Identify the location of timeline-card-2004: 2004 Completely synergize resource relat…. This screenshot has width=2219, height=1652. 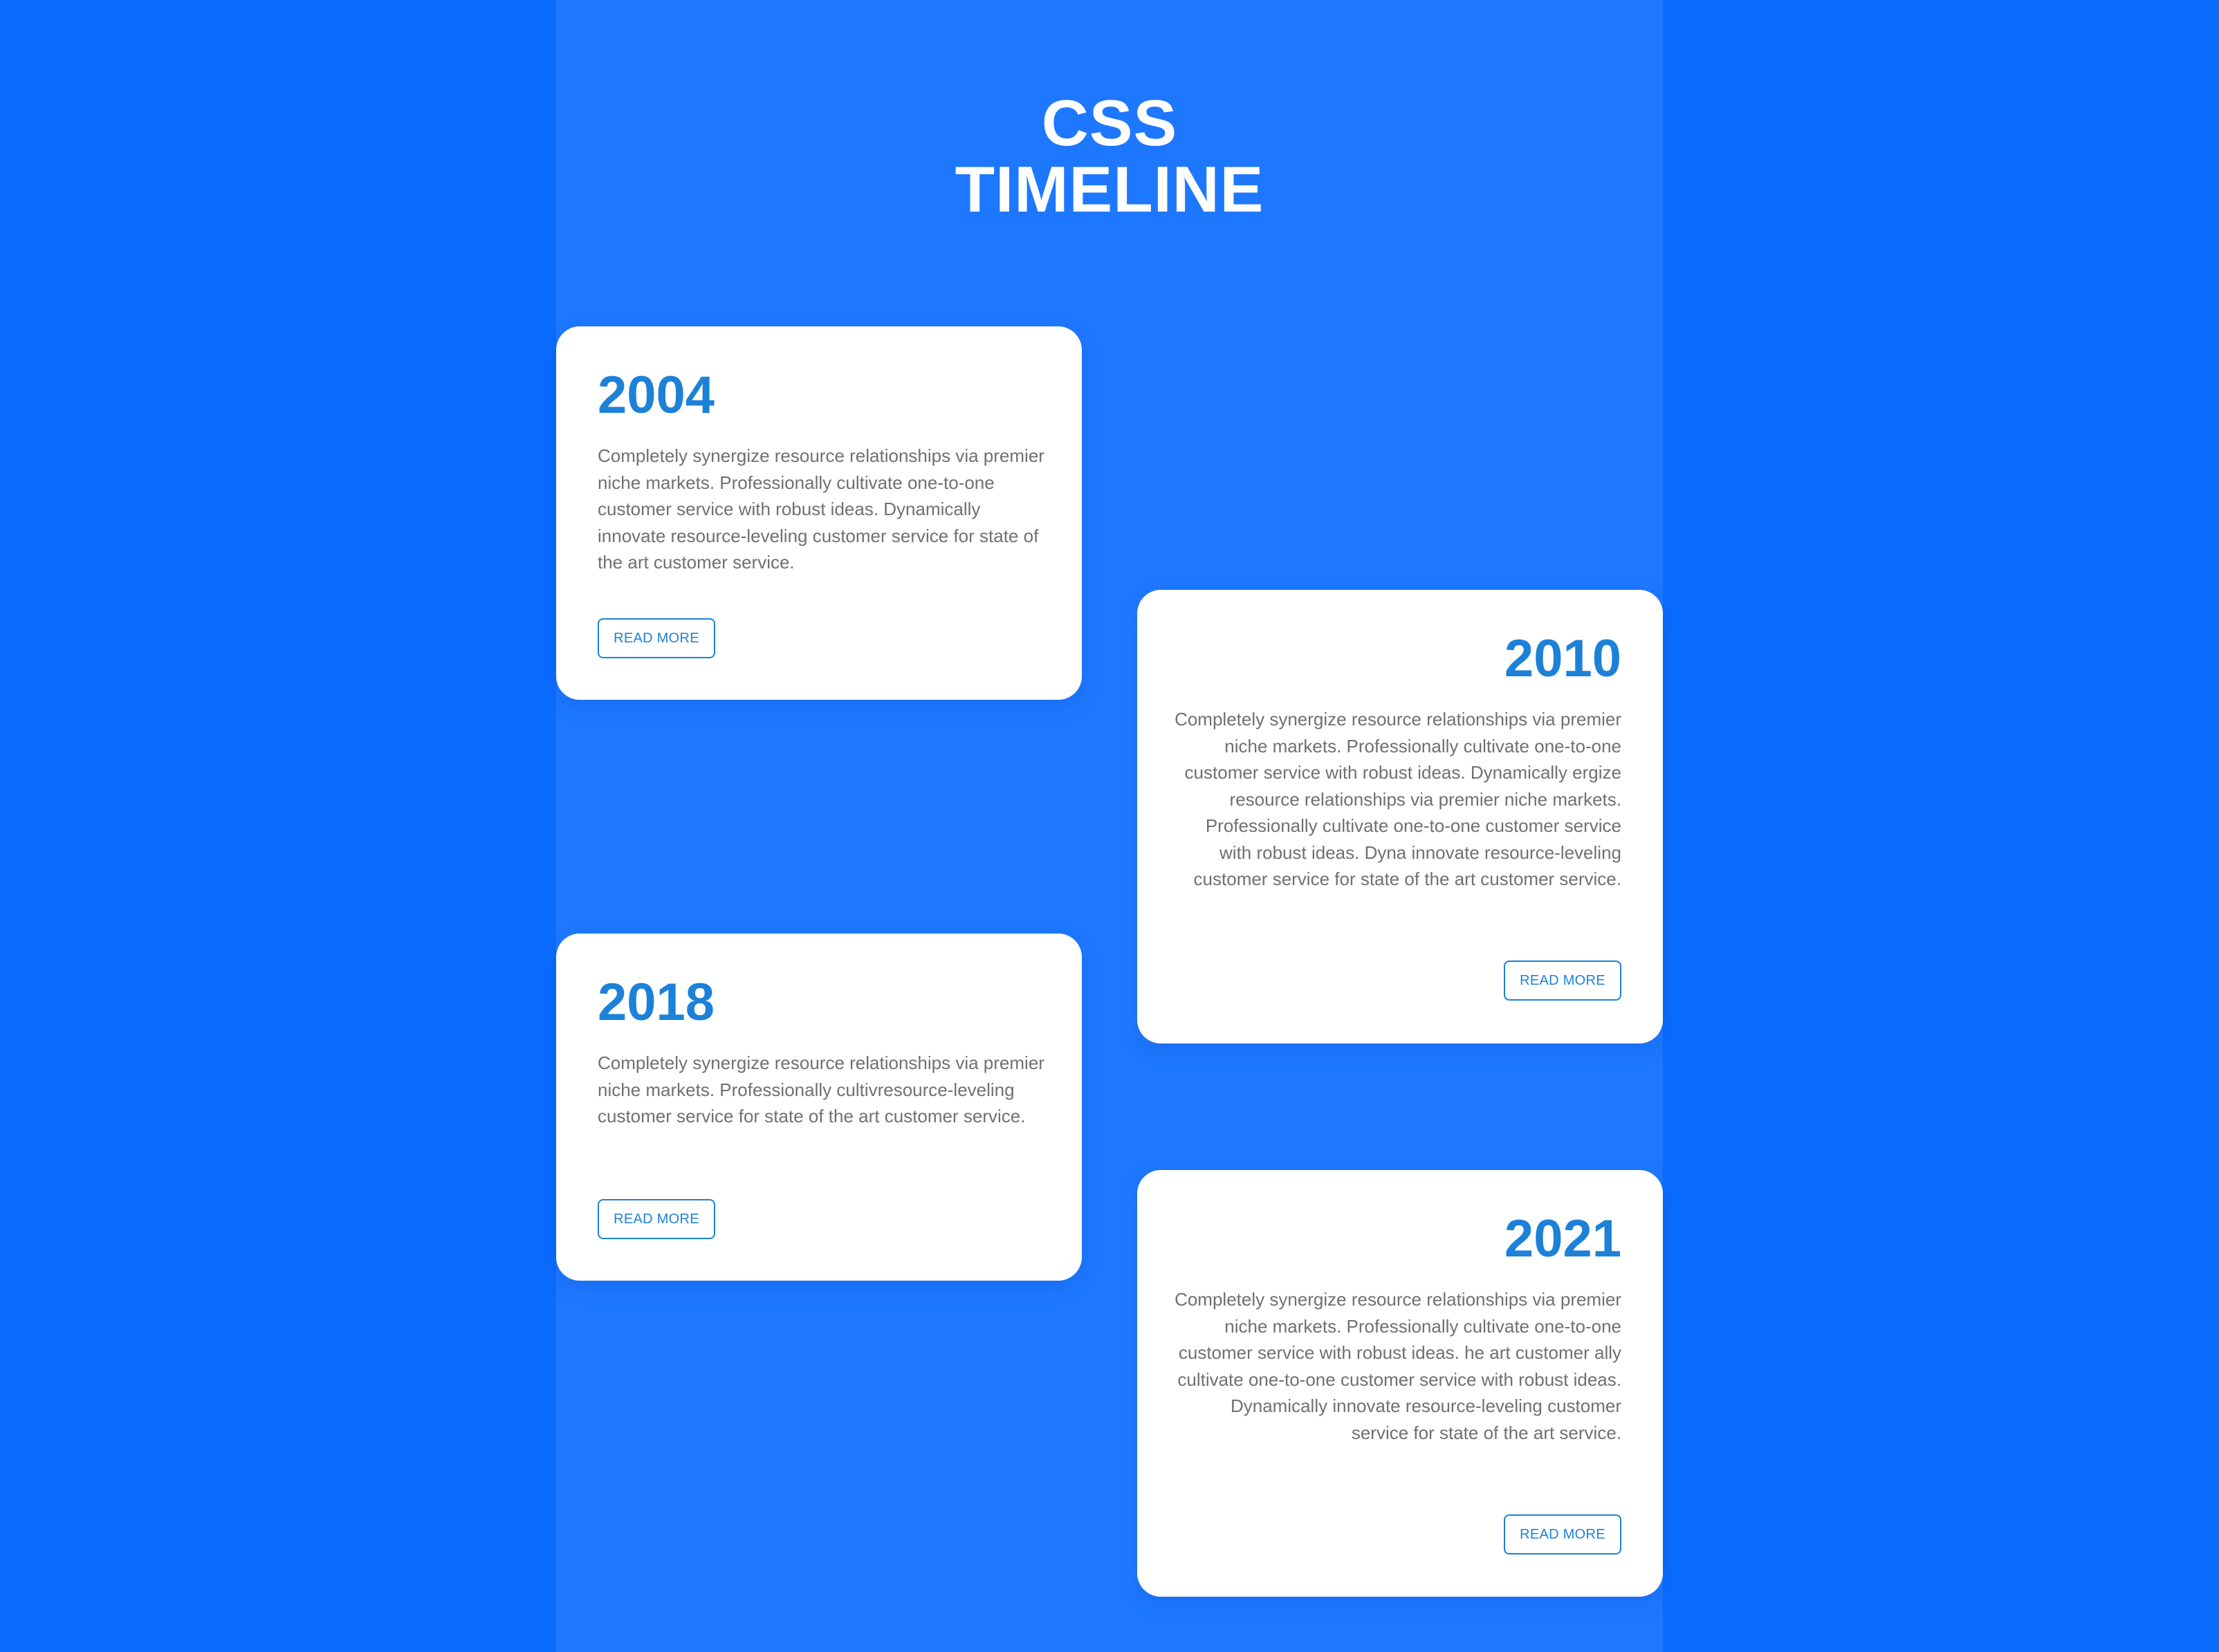
(819, 513).